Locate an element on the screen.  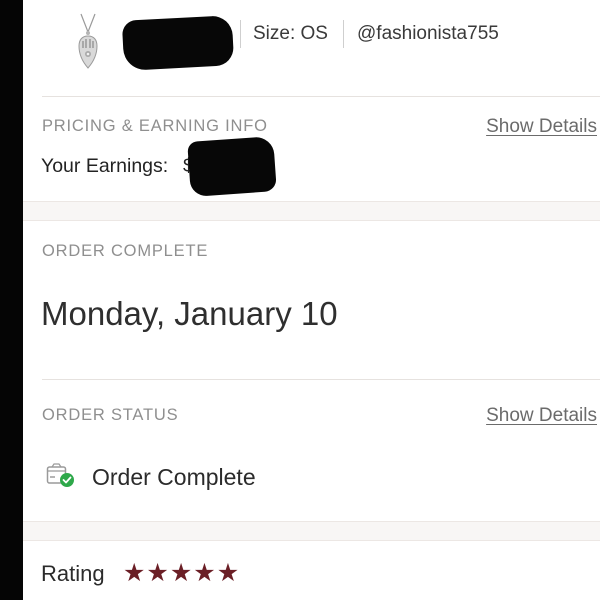
left-black-bar is located at coordinates (11, 300).